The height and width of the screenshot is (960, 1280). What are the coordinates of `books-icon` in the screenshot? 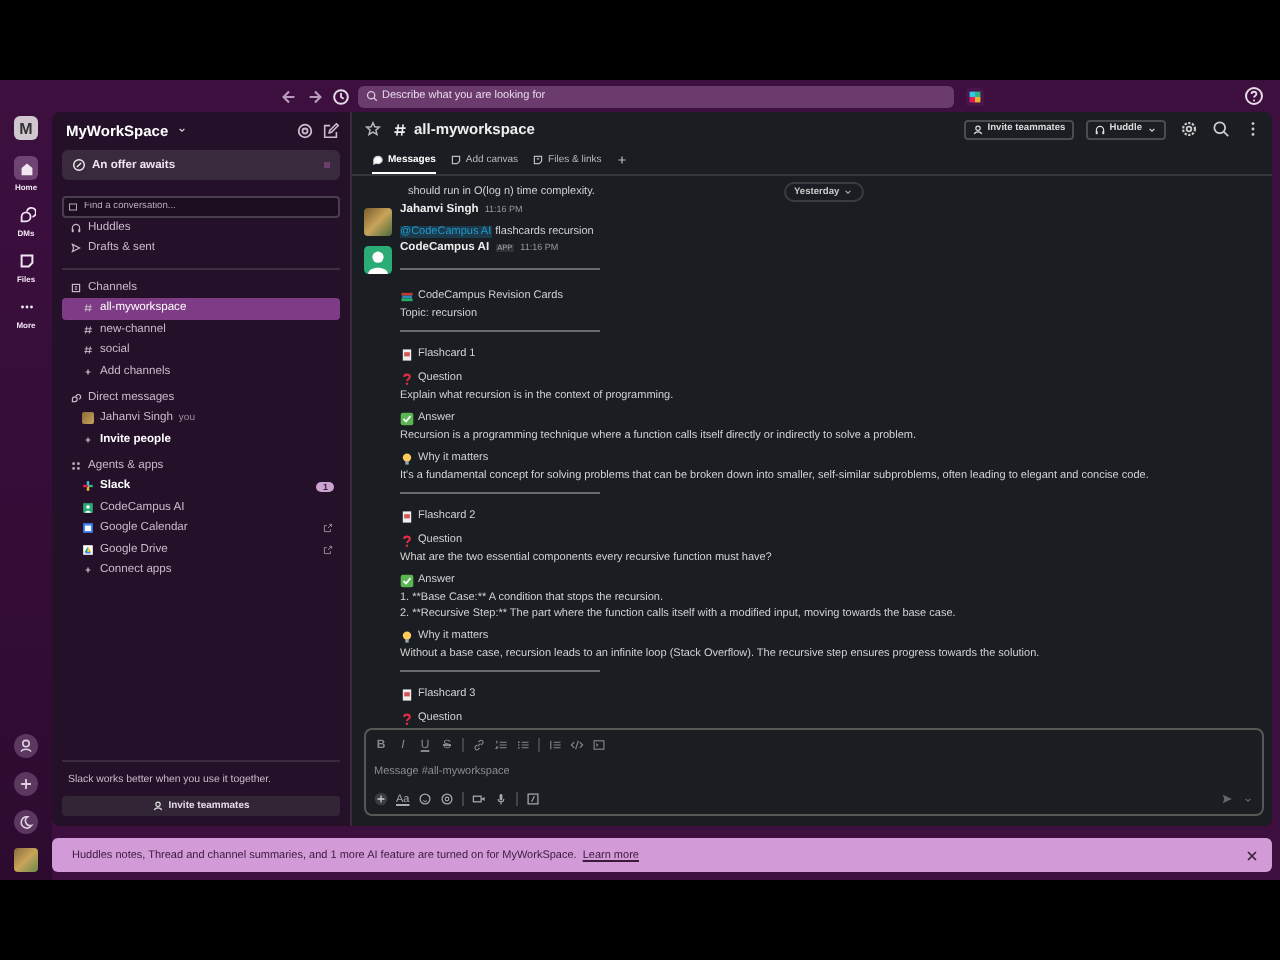 It's located at (407, 296).